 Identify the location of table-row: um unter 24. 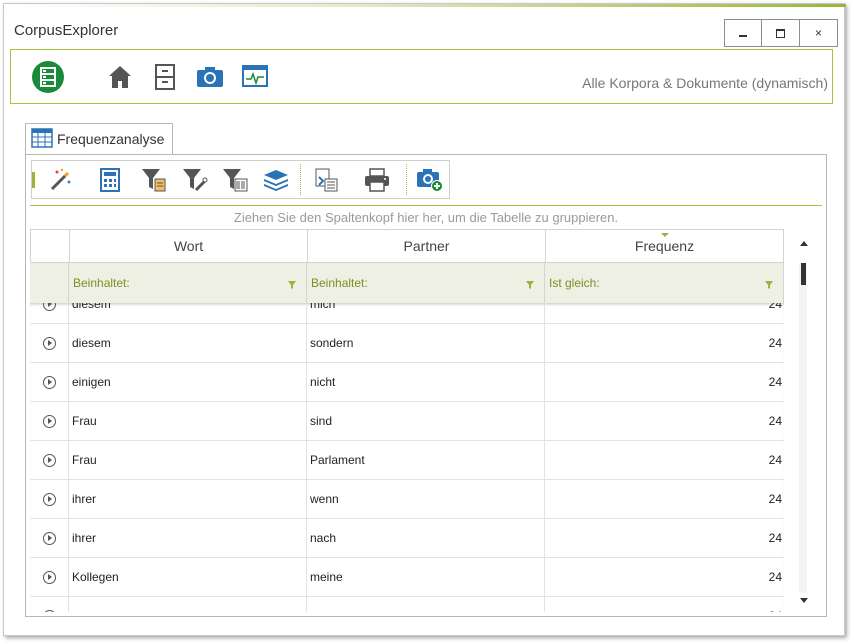
(407, 604).